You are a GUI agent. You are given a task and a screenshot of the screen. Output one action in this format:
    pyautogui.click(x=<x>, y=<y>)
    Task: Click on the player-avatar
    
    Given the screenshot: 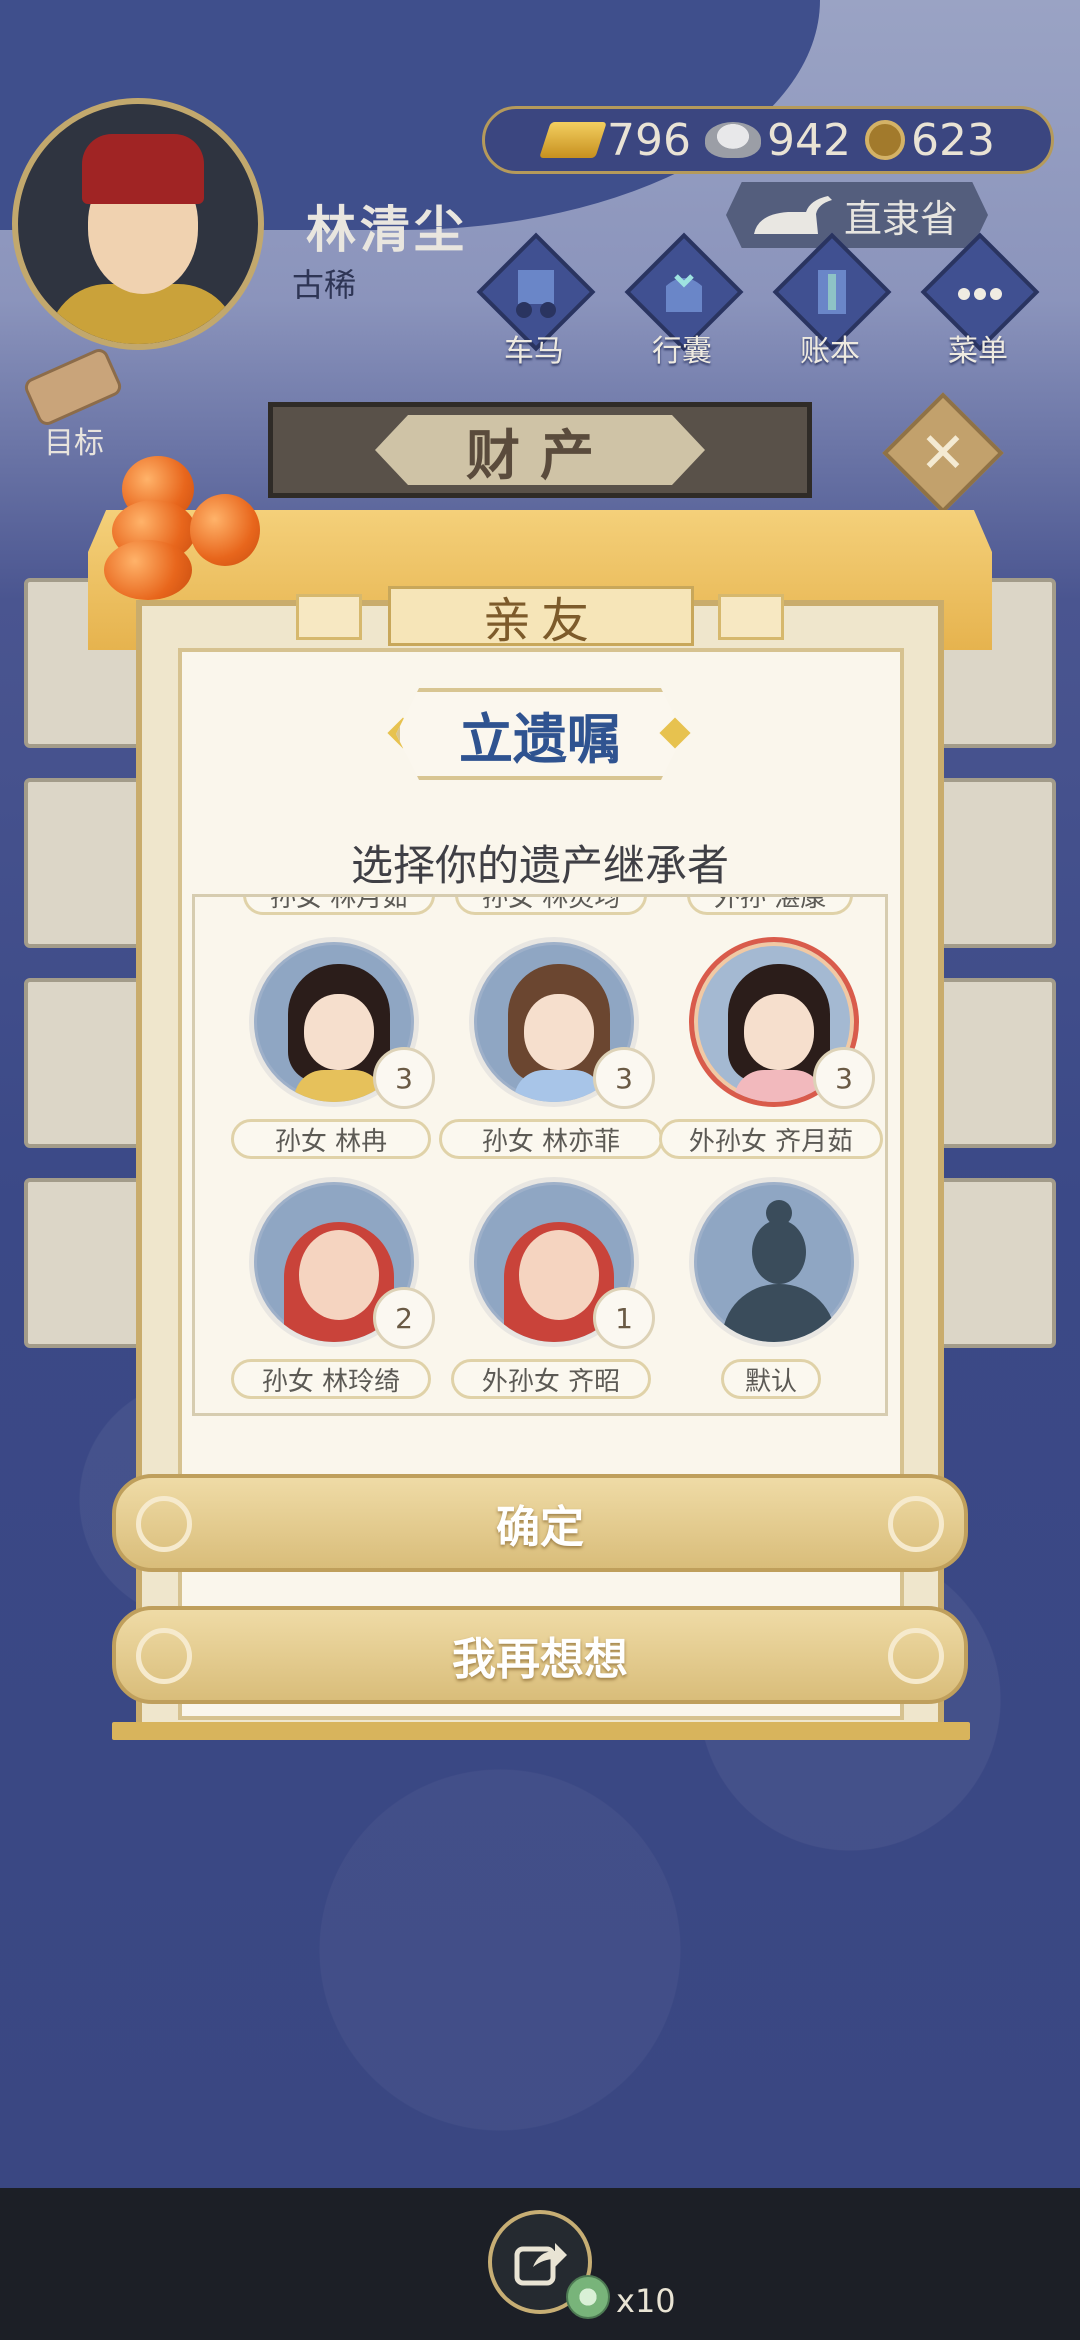 What is the action you would take?
    pyautogui.click(x=138, y=224)
    